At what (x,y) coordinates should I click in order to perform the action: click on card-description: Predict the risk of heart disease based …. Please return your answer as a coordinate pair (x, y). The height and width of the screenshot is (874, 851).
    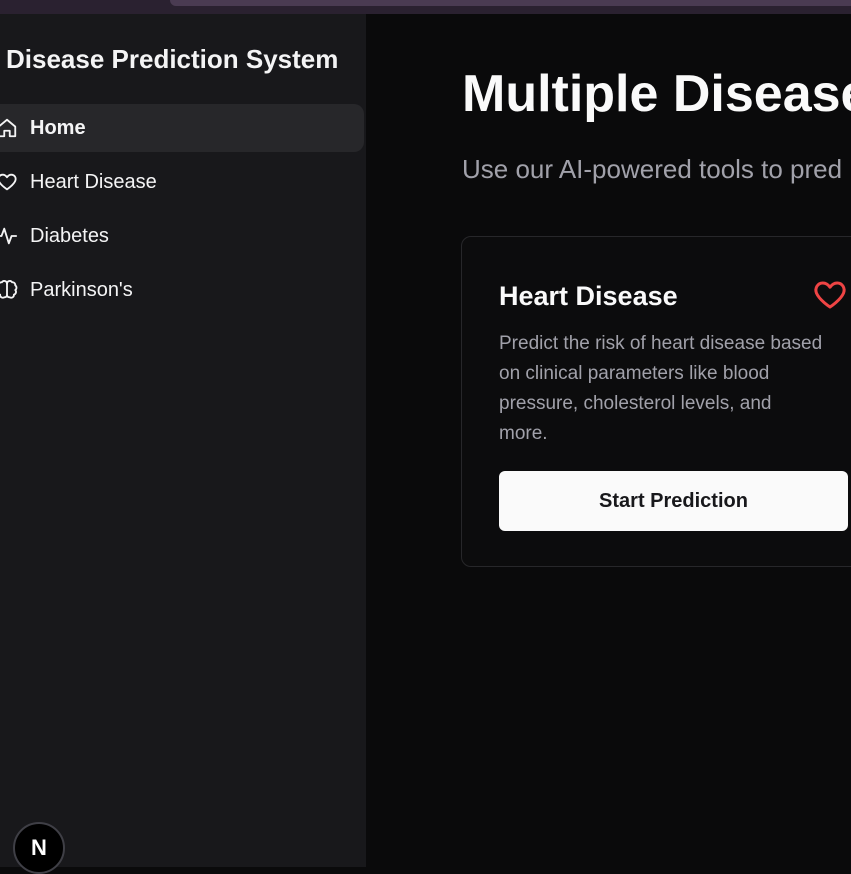
    Looking at the image, I should click on (661, 388).